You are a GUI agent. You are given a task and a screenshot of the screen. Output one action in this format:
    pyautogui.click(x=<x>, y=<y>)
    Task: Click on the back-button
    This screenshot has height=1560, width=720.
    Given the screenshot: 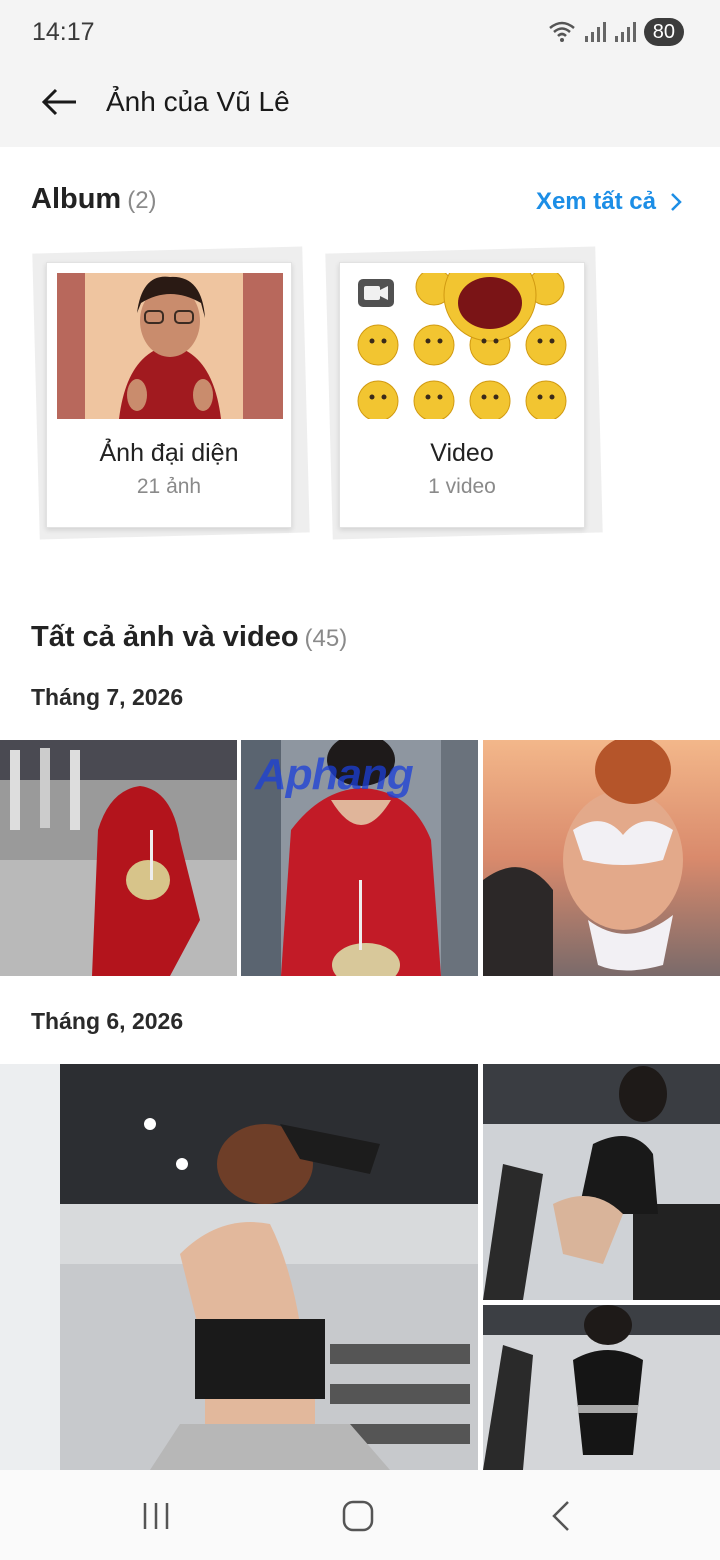 What is the action you would take?
    pyautogui.click(x=60, y=102)
    